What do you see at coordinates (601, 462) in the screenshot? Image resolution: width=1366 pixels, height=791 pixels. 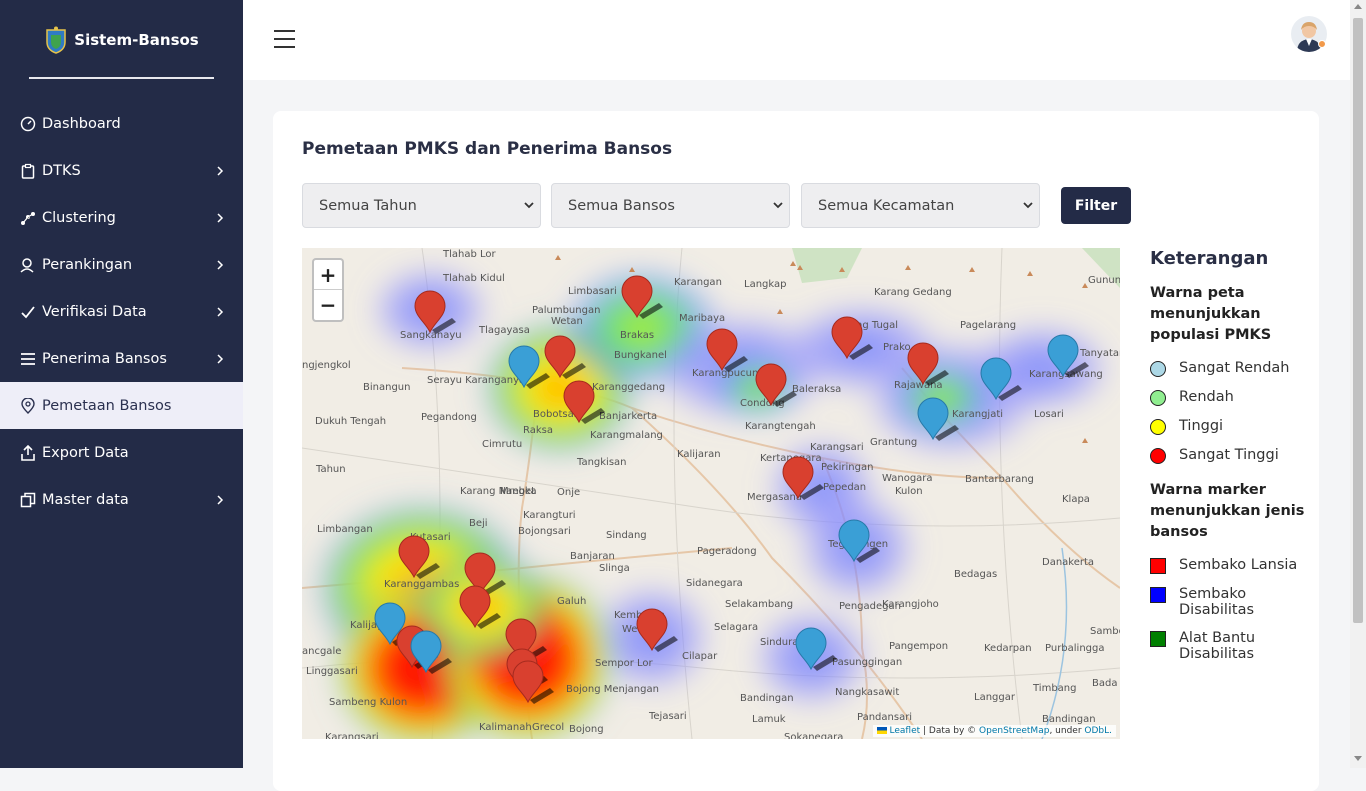 I see `map-place-label: Tangkisan` at bounding box center [601, 462].